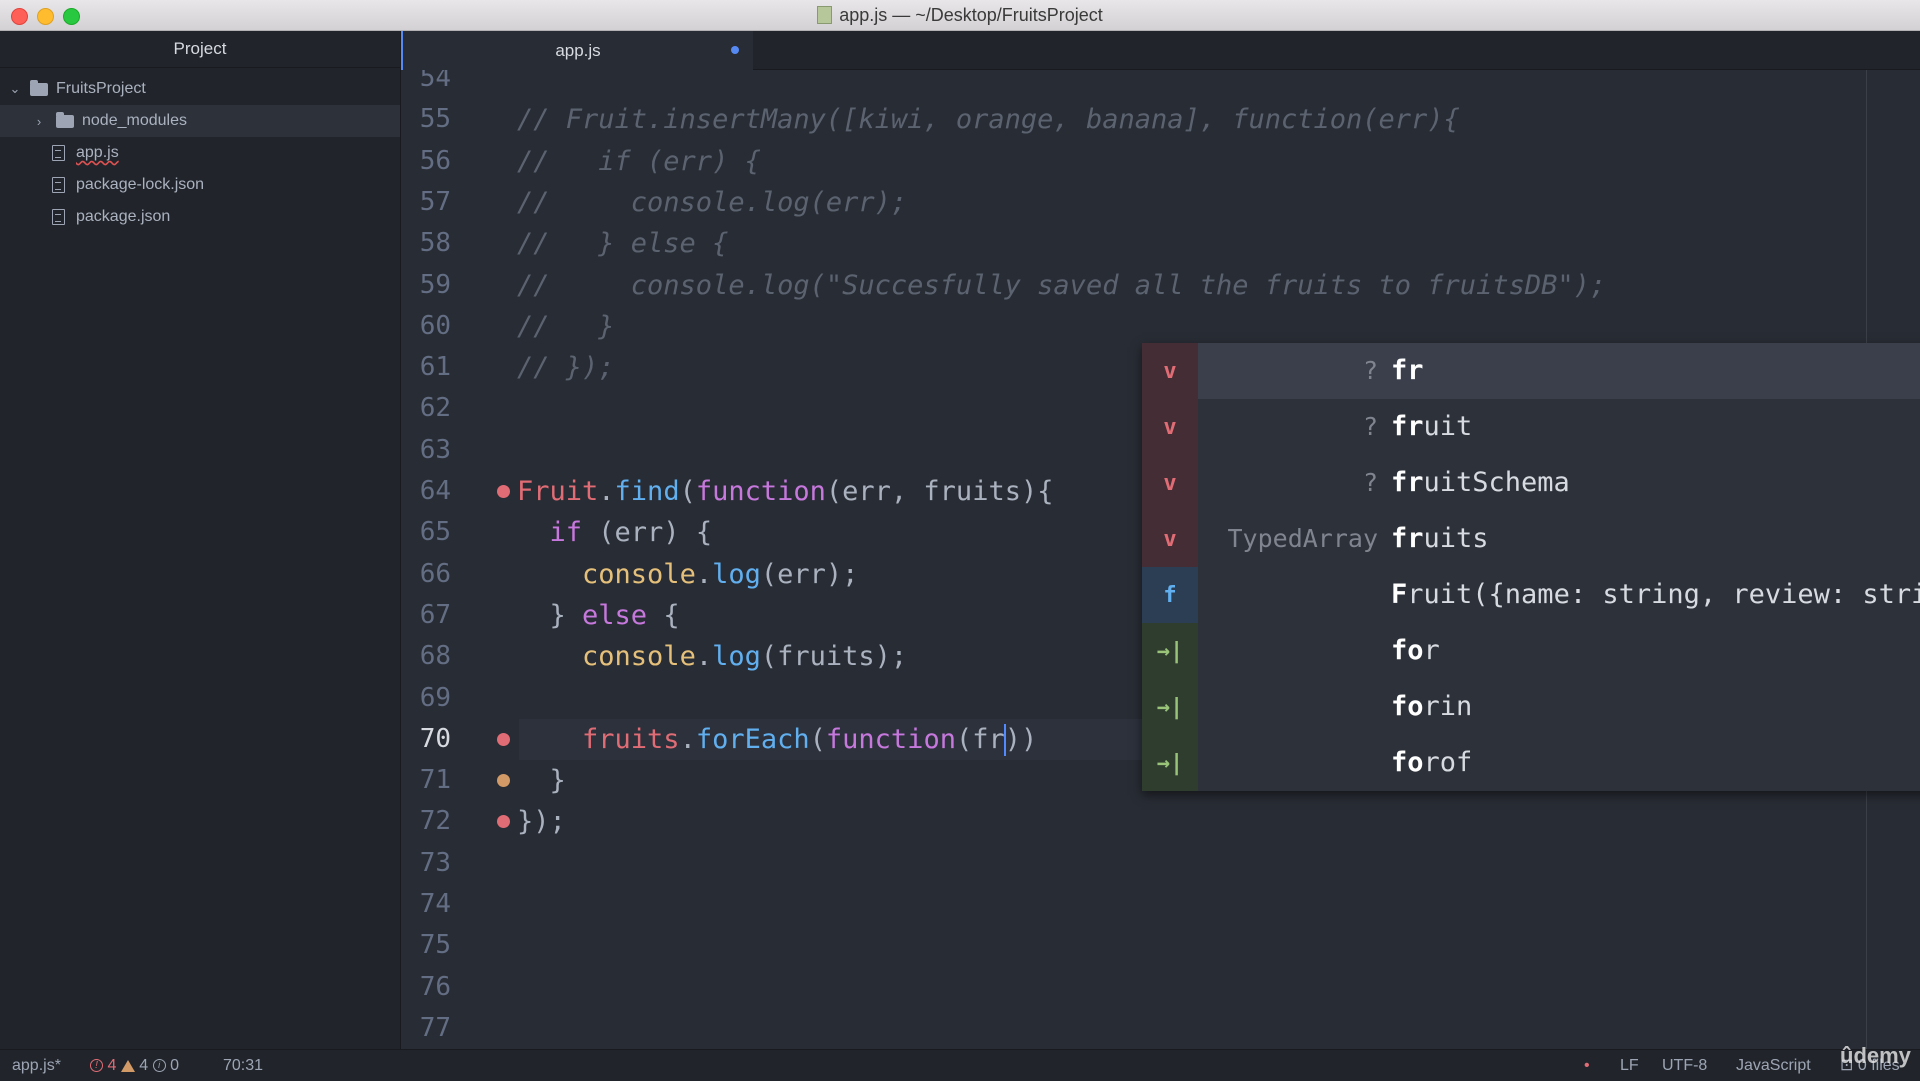  Describe the element at coordinates (97, 152) in the screenshot. I see `tree-item-label: app.js` at that location.